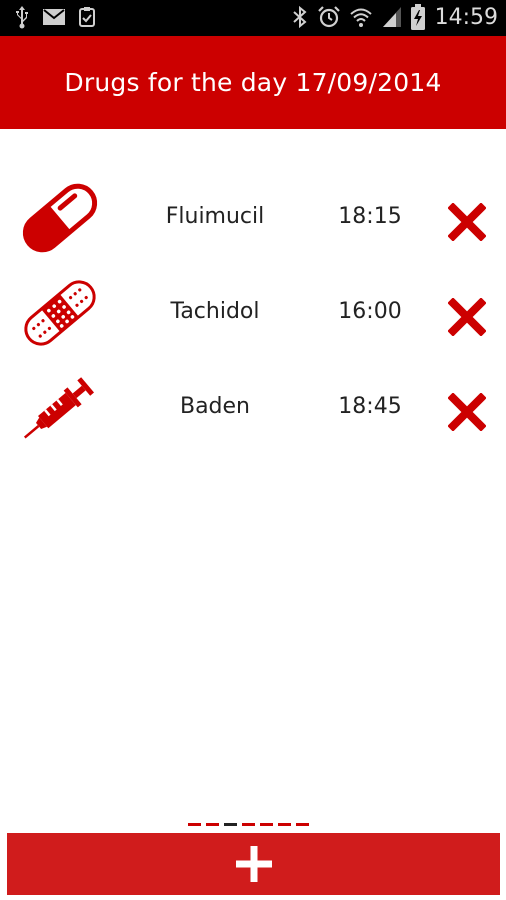 The image size is (506, 900). I want to click on bluetooth-icon, so click(300, 17).